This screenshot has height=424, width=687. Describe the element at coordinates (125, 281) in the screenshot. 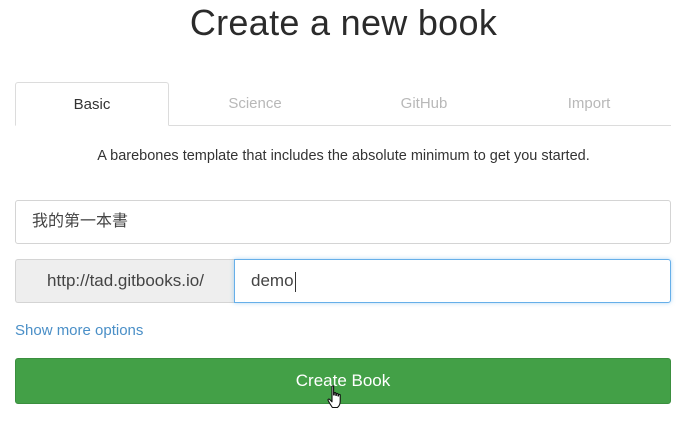

I see `url-prefix-addon: http://tad.gitbooks.io/` at that location.